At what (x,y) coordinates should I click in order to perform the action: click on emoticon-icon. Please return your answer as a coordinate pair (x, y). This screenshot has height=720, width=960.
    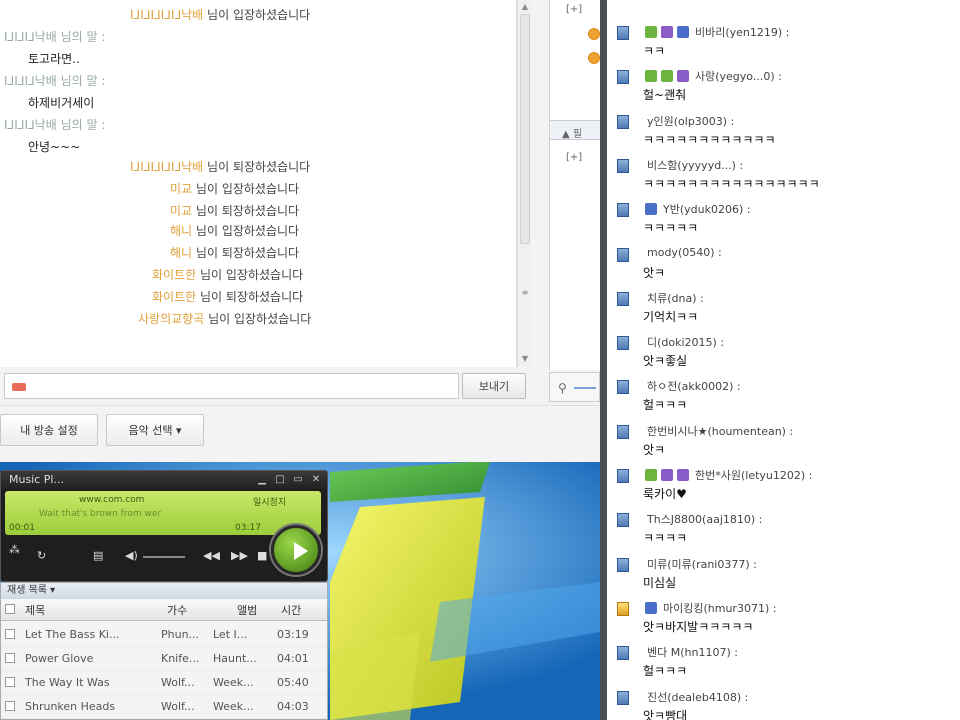
    Looking at the image, I should click on (19, 387).